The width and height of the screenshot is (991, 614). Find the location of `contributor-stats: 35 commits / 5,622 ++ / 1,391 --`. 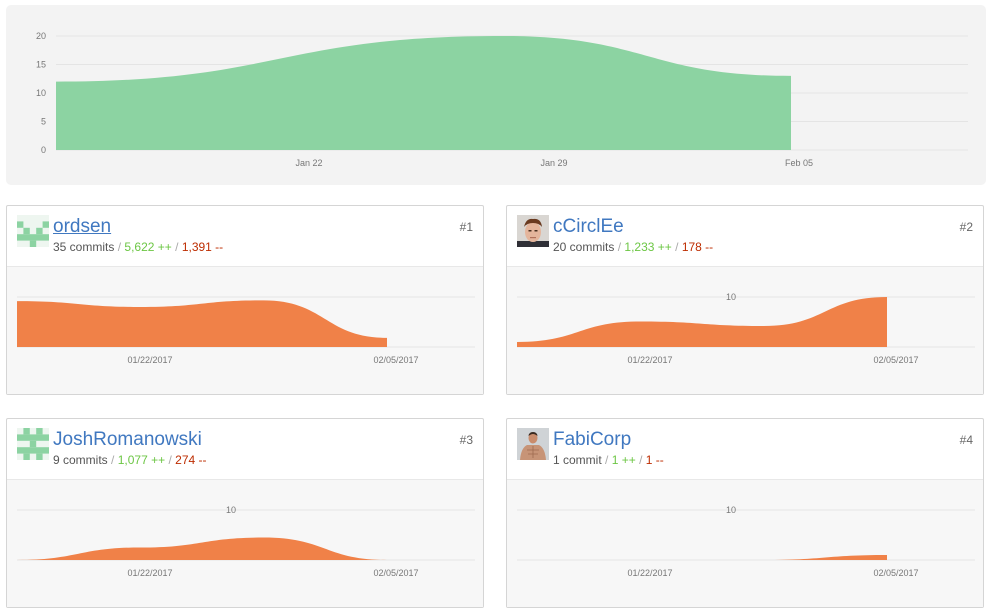

contributor-stats: 35 commits / 5,622 ++ / 1,391 -- is located at coordinates (138, 247).